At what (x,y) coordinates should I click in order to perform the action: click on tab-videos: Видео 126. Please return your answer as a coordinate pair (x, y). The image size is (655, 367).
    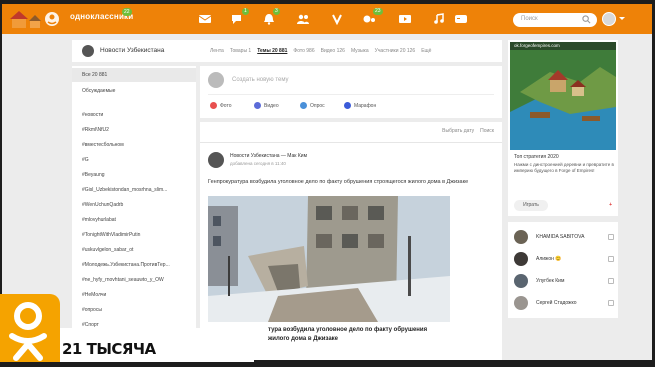
    Looking at the image, I should click on (333, 51).